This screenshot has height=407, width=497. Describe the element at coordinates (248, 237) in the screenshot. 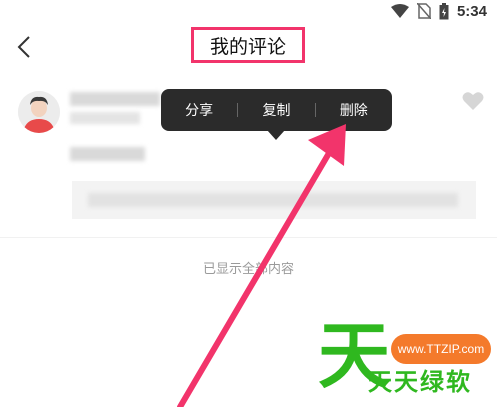

I see `divider` at that location.